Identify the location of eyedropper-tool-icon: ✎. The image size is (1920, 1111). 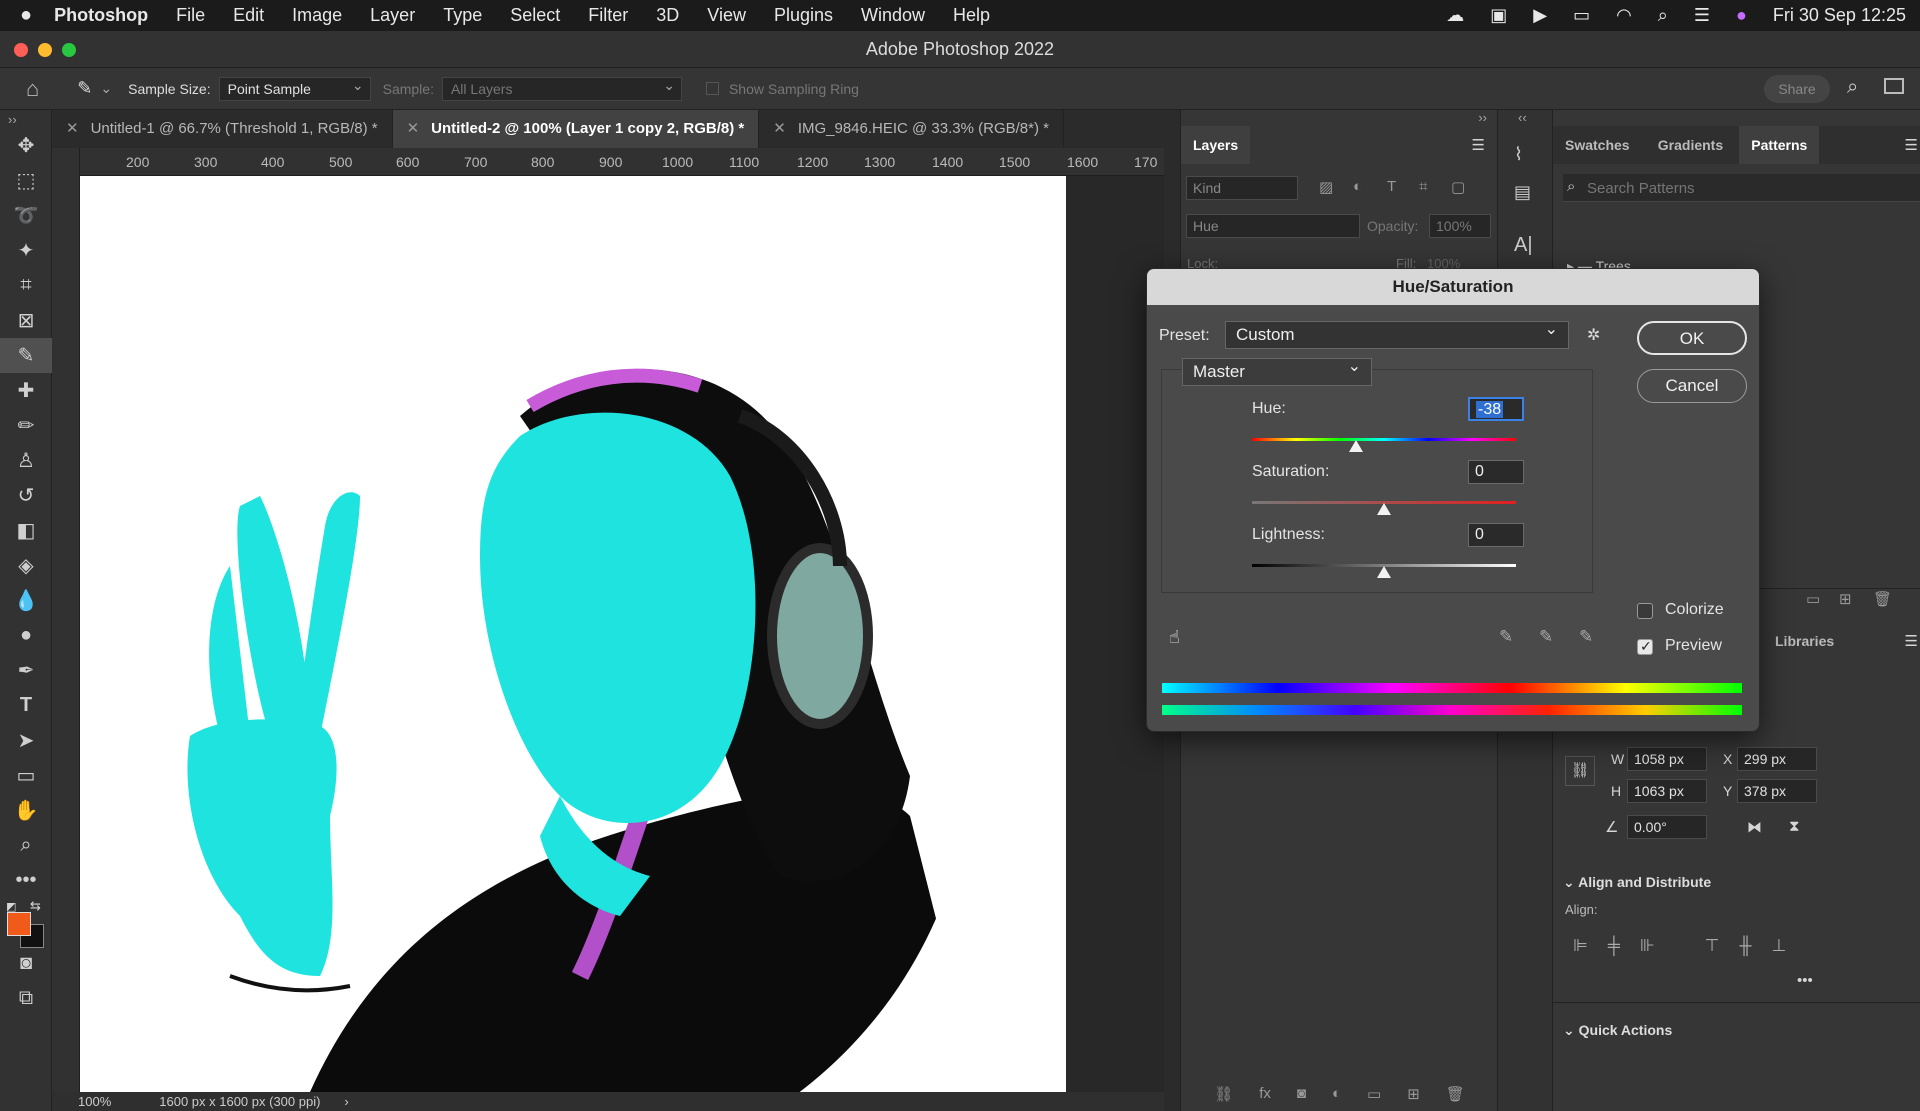
(26, 355).